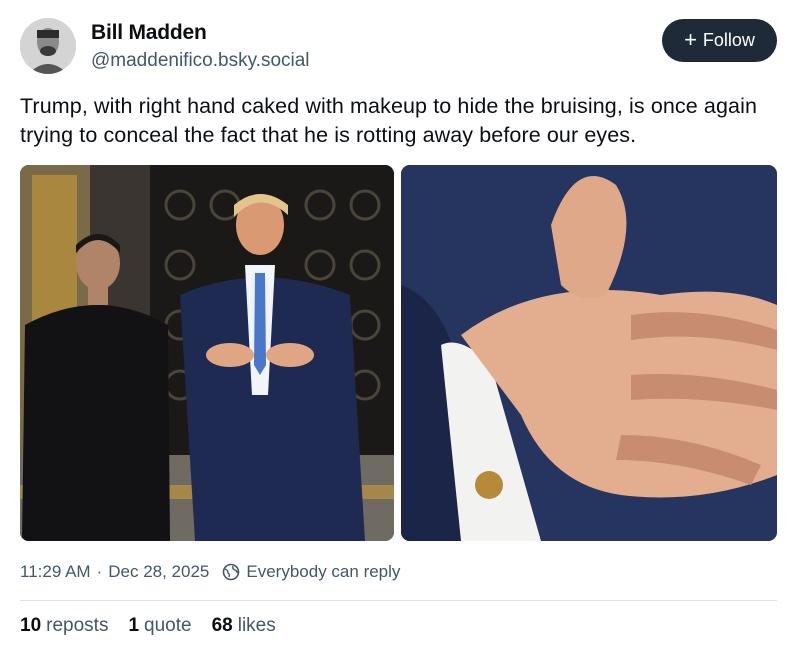  I want to click on reposts-stat: 10 reposts, so click(64, 626).